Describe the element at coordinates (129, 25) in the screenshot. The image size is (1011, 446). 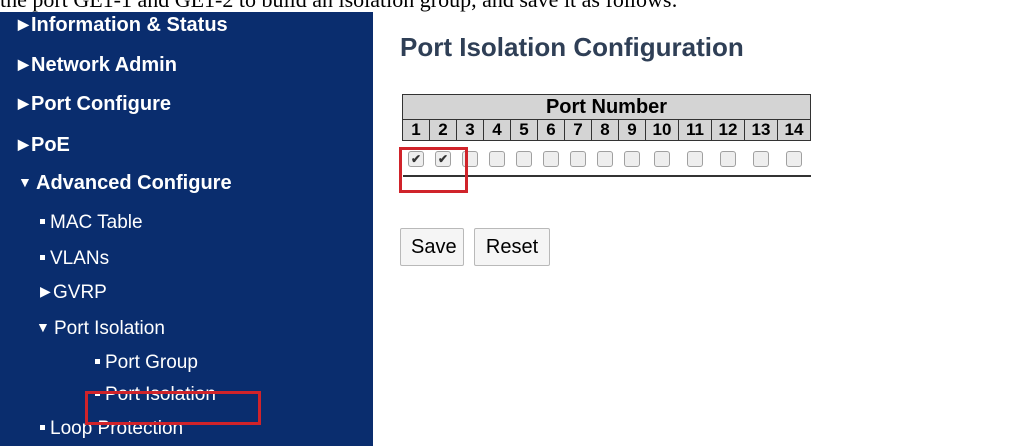
I see `sidebar-item-label: Information & Status` at that location.